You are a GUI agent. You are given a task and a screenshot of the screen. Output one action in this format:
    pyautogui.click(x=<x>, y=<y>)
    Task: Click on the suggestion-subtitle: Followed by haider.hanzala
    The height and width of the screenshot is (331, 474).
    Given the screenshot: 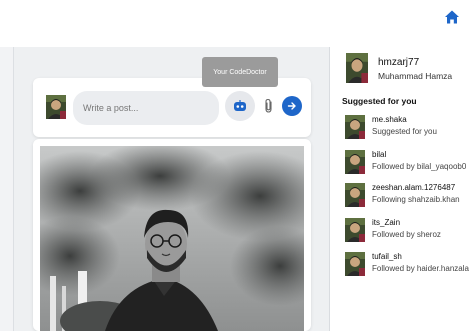 What is the action you would take?
    pyautogui.click(x=420, y=268)
    